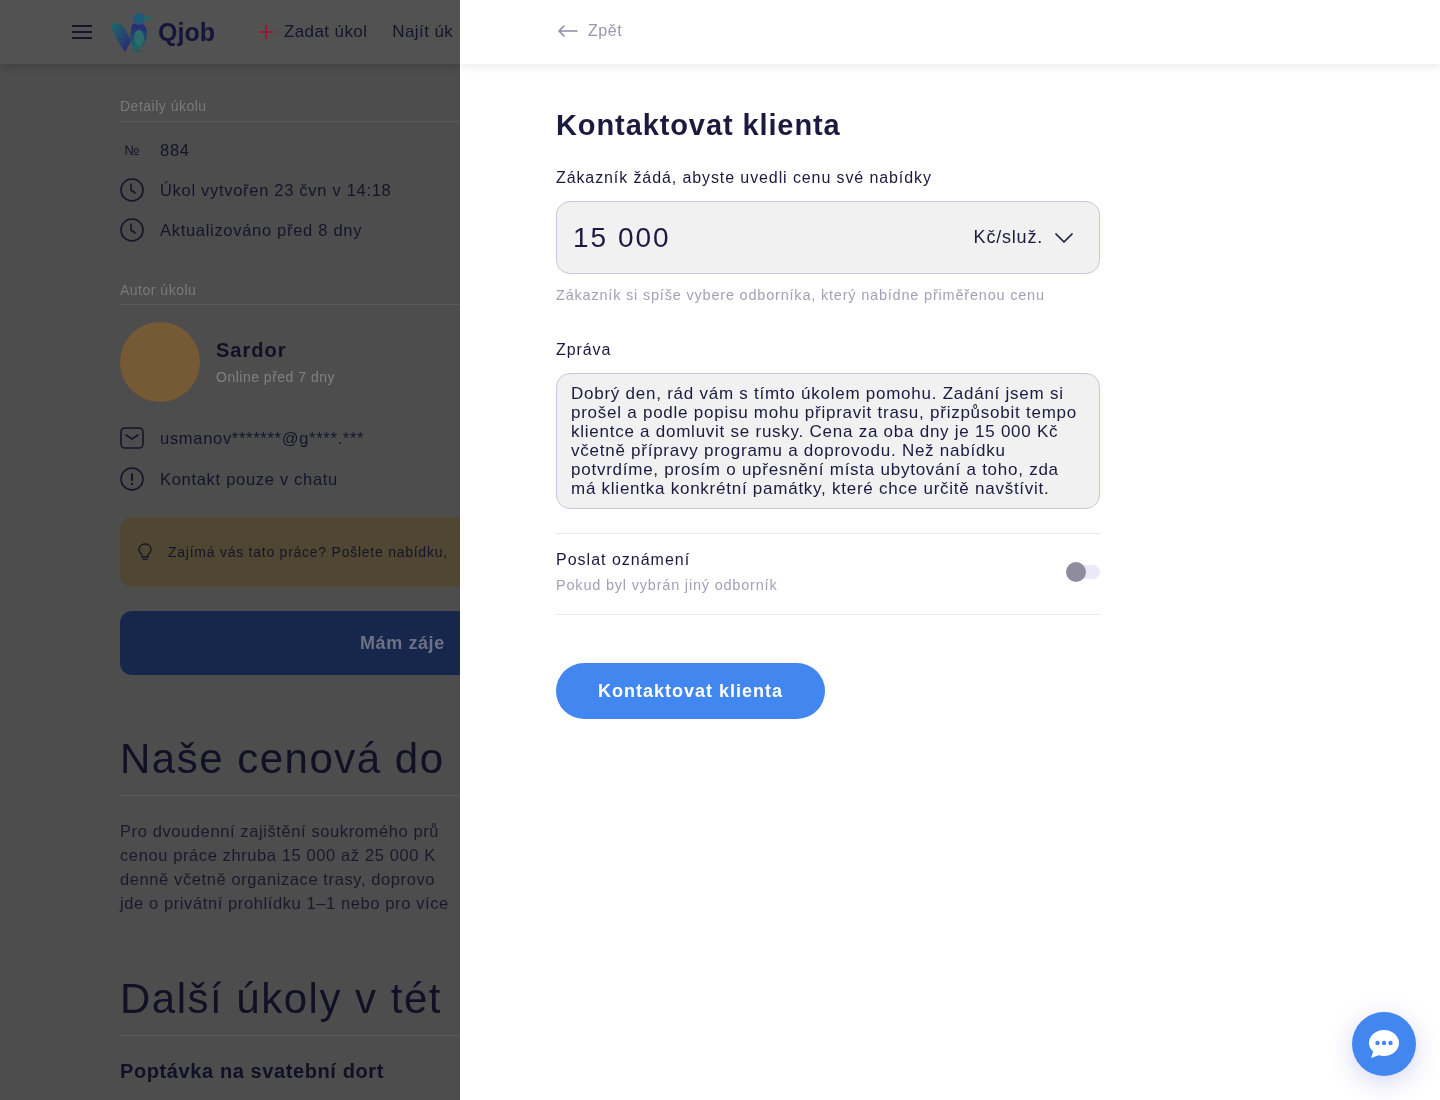 The width and height of the screenshot is (1440, 1100). What do you see at coordinates (698, 125) in the screenshot?
I see `drawer-title: Kontaktovat klienta` at bounding box center [698, 125].